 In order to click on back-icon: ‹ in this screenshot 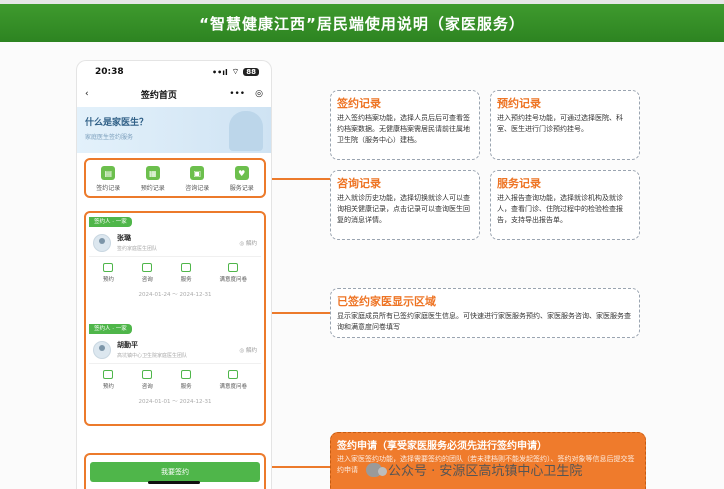, I will do `click(87, 94)`.